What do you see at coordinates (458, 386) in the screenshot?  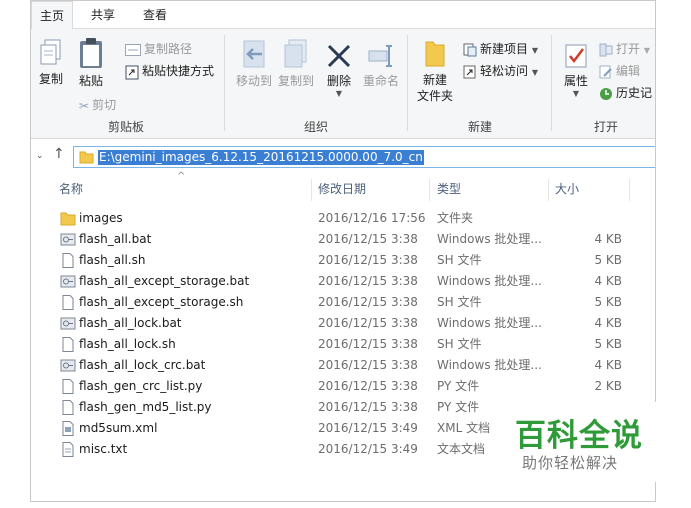 I see `file-type: PY 文件` at bounding box center [458, 386].